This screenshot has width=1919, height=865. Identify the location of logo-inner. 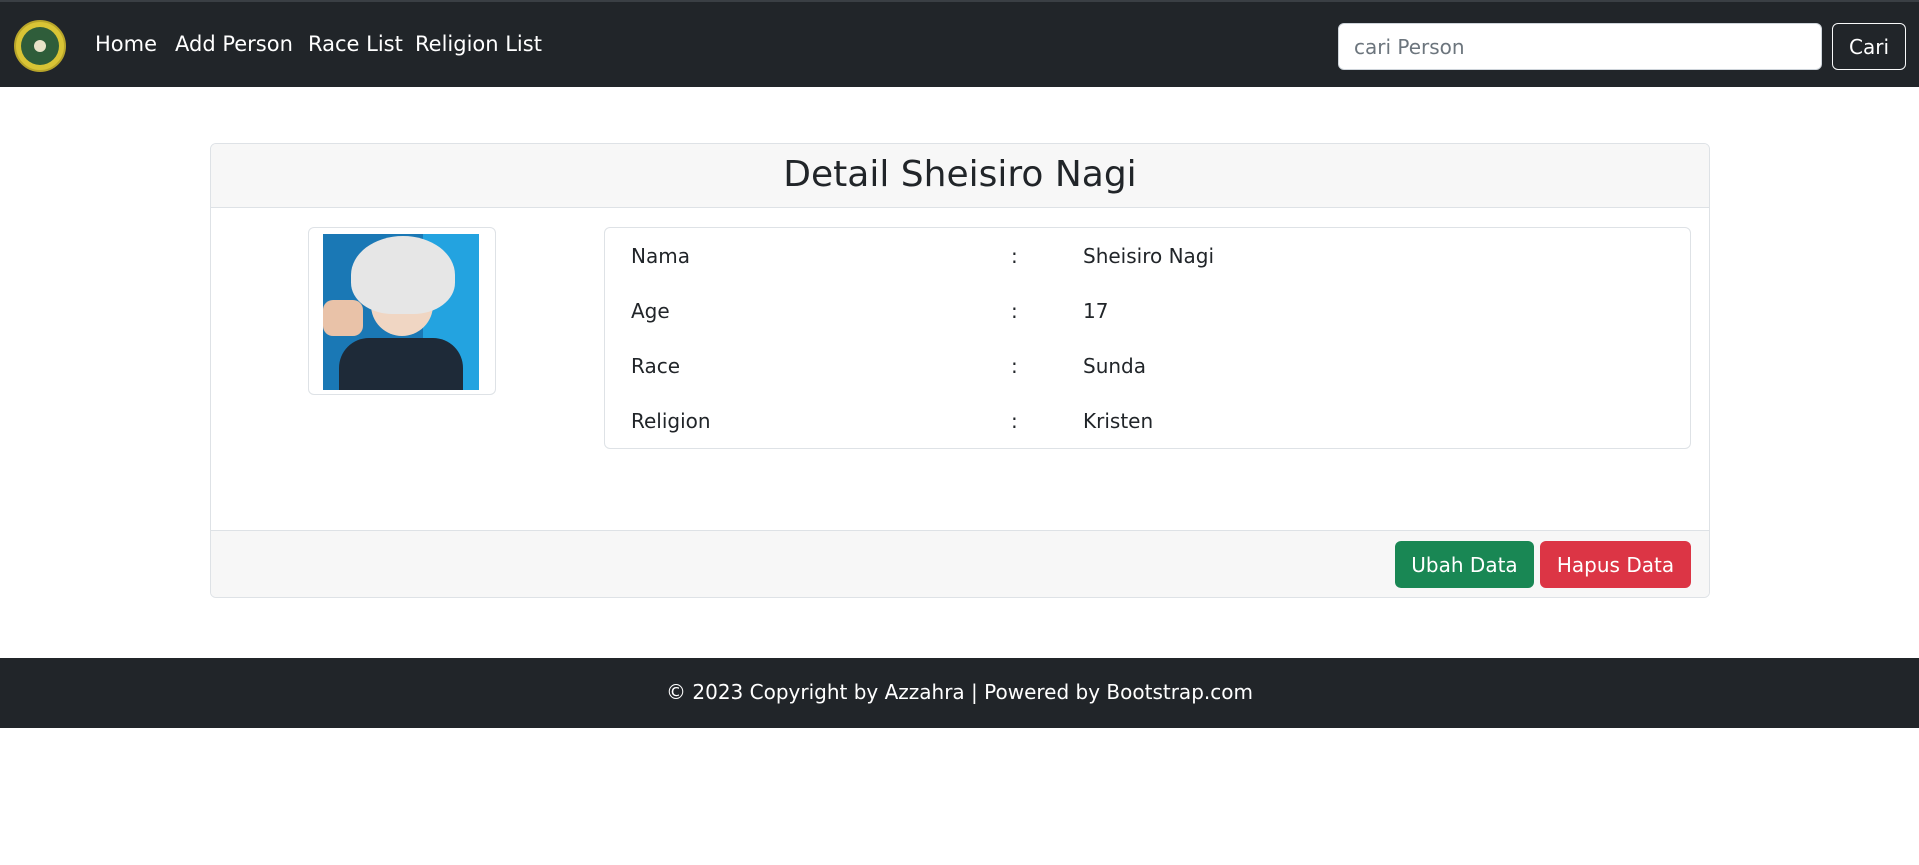
(40, 46).